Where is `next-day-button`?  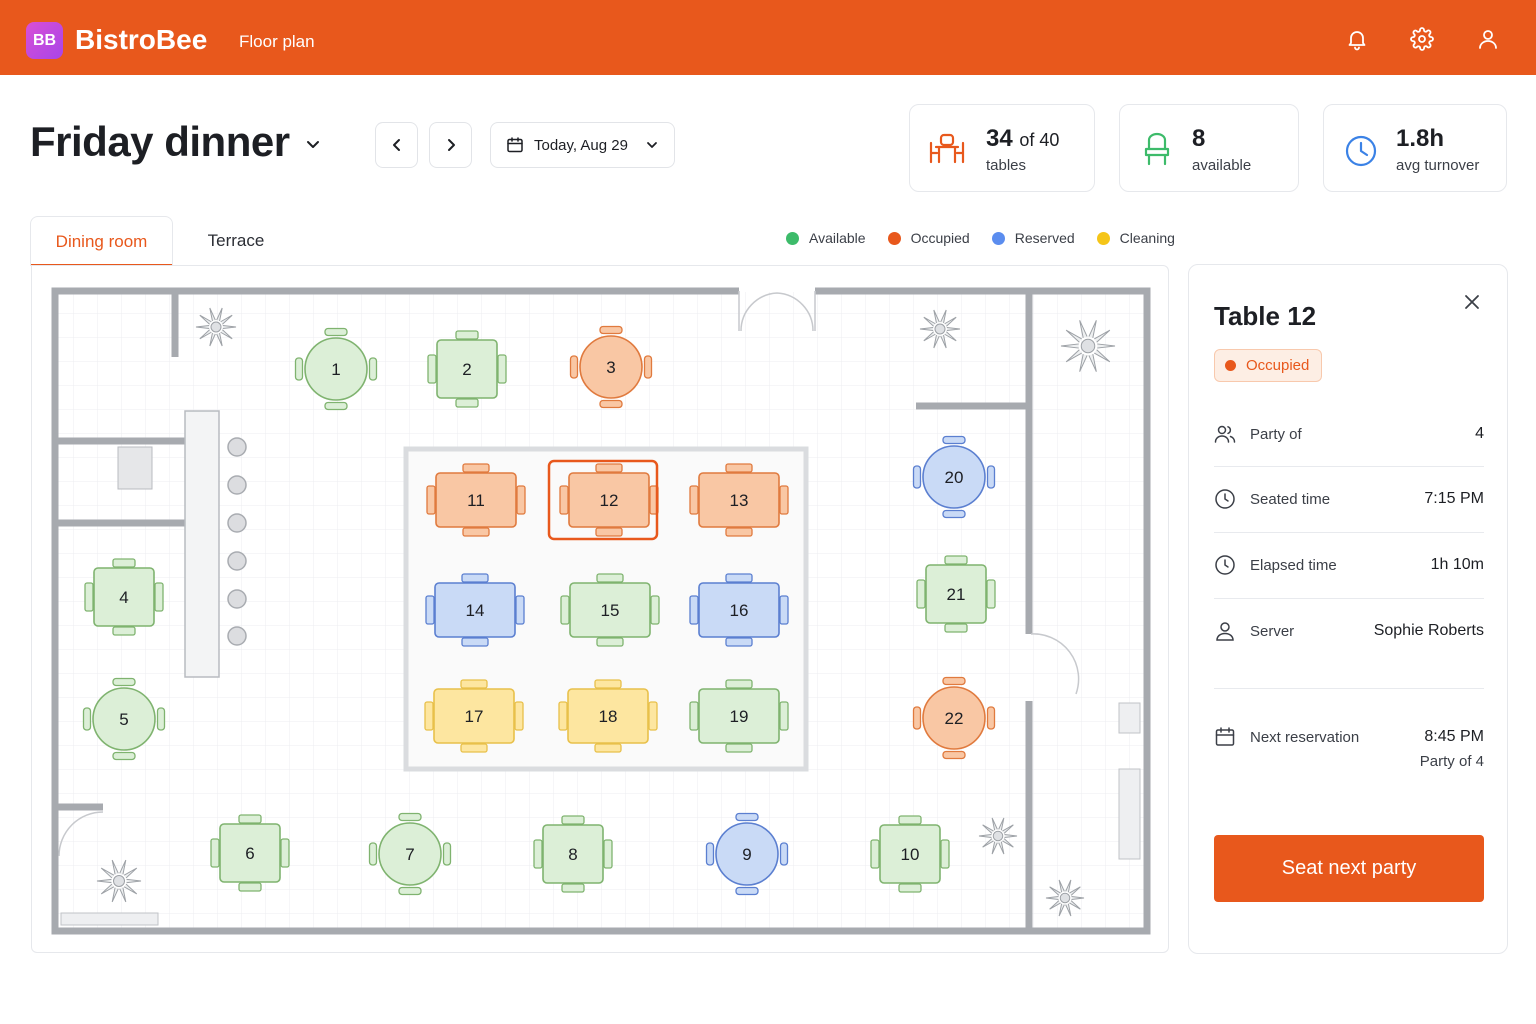
next-day-button is located at coordinates (450, 145).